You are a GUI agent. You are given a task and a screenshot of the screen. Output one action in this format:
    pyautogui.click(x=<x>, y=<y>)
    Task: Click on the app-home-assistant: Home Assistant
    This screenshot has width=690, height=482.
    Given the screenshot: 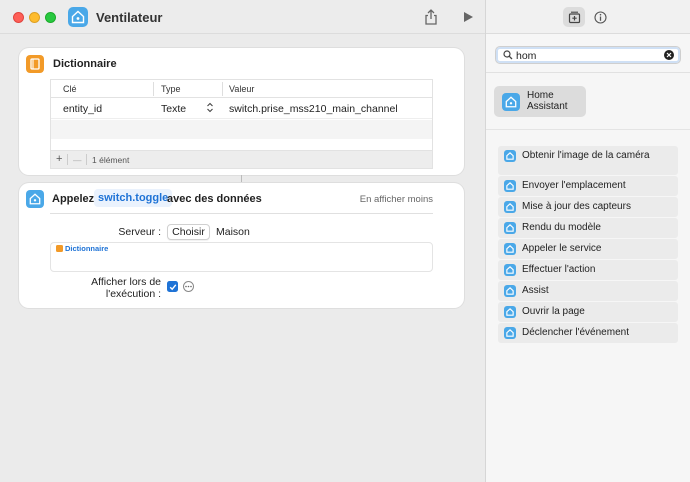 What is the action you would take?
    pyautogui.click(x=540, y=101)
    